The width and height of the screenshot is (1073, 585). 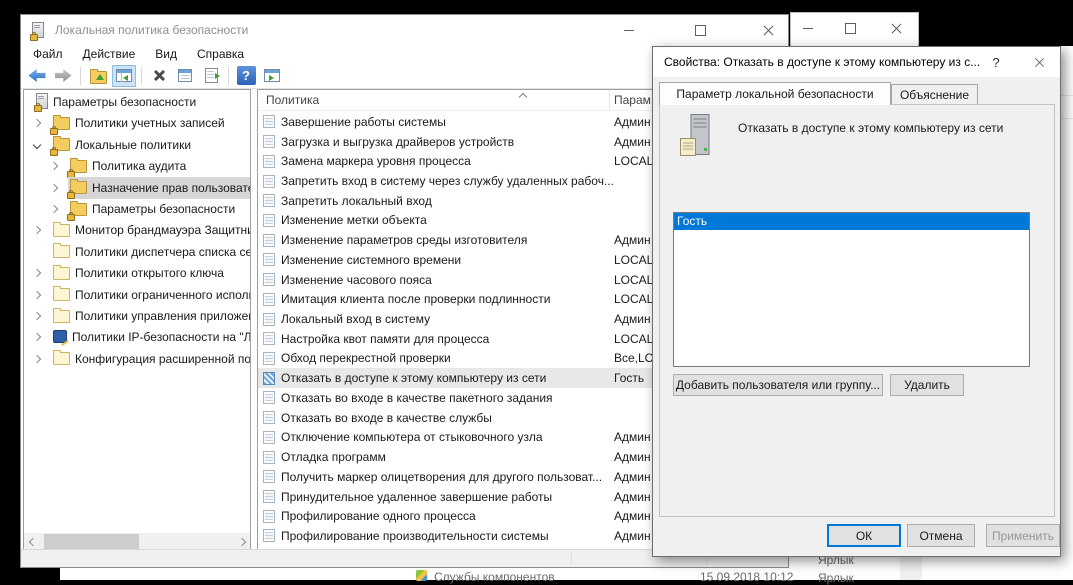 What do you see at coordinates (126, 124) in the screenshot?
I see `tree-item: Политики учетных записей` at bounding box center [126, 124].